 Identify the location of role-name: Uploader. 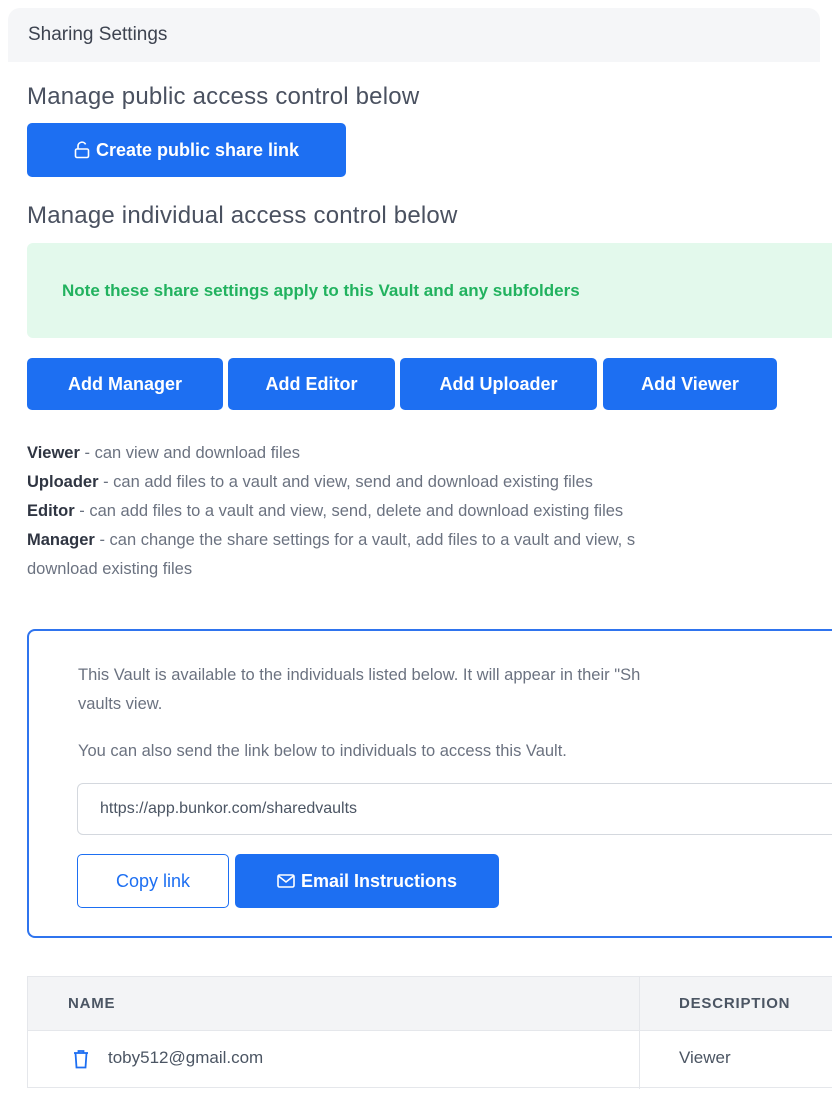
(63, 482).